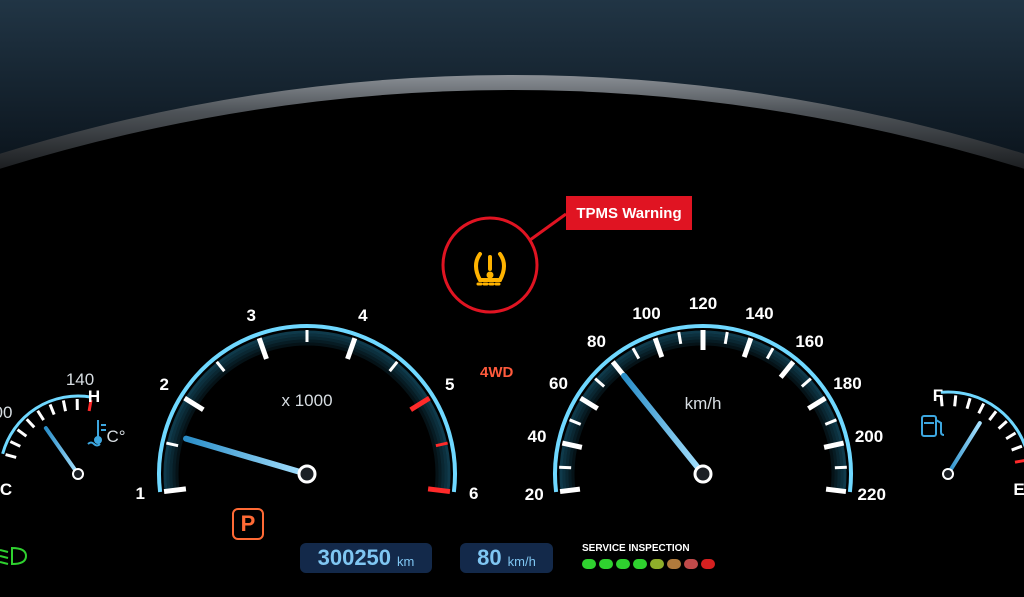 Image resolution: width=1024 pixels, height=597 pixels. Describe the element at coordinates (6, 489) in the screenshot. I see `gauge-label: C` at that location.